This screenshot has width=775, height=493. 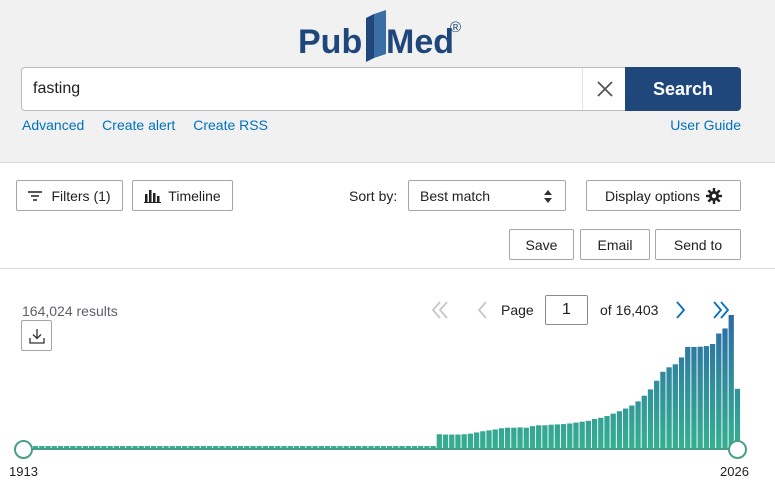 What do you see at coordinates (42, 447) in the screenshot?
I see `timeline-bar-1914` at bounding box center [42, 447].